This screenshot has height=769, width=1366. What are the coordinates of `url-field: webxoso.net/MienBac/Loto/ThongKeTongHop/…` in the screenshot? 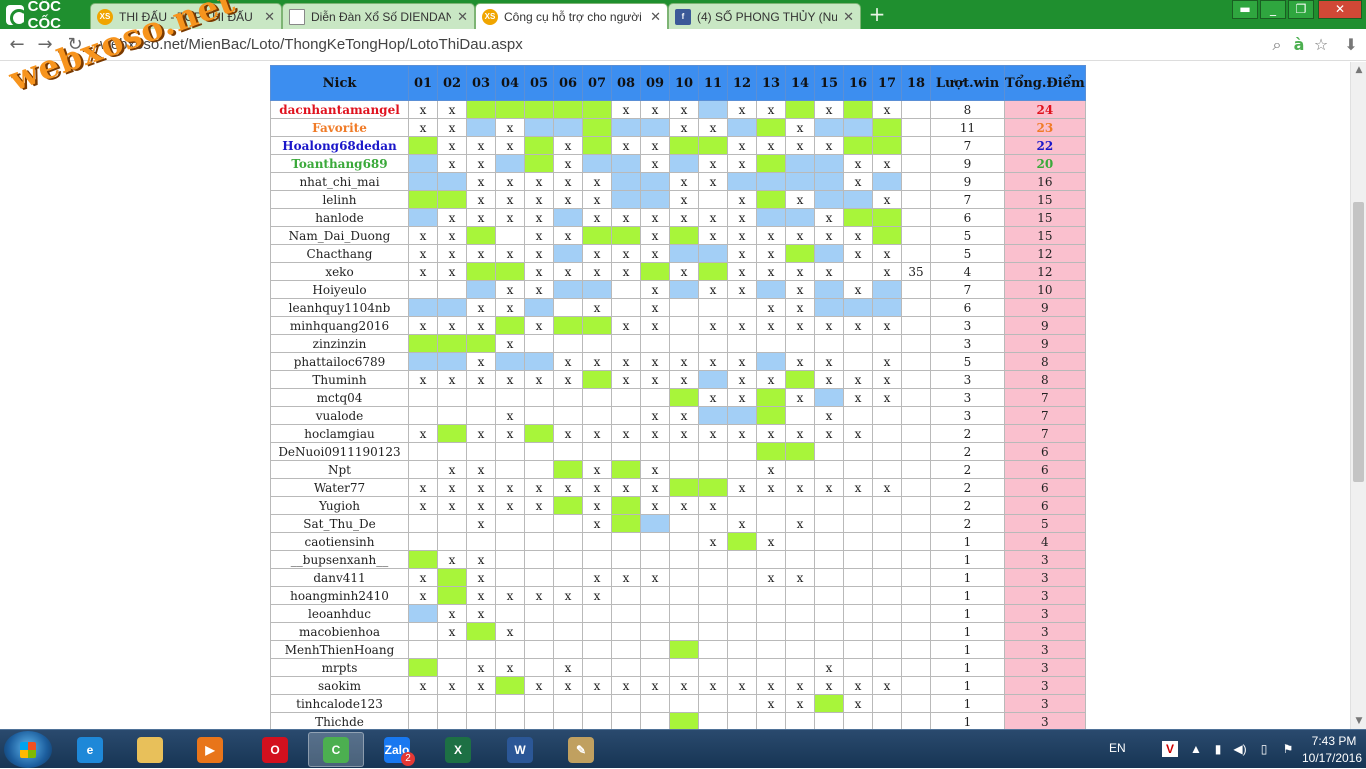 It's located at (680, 45).